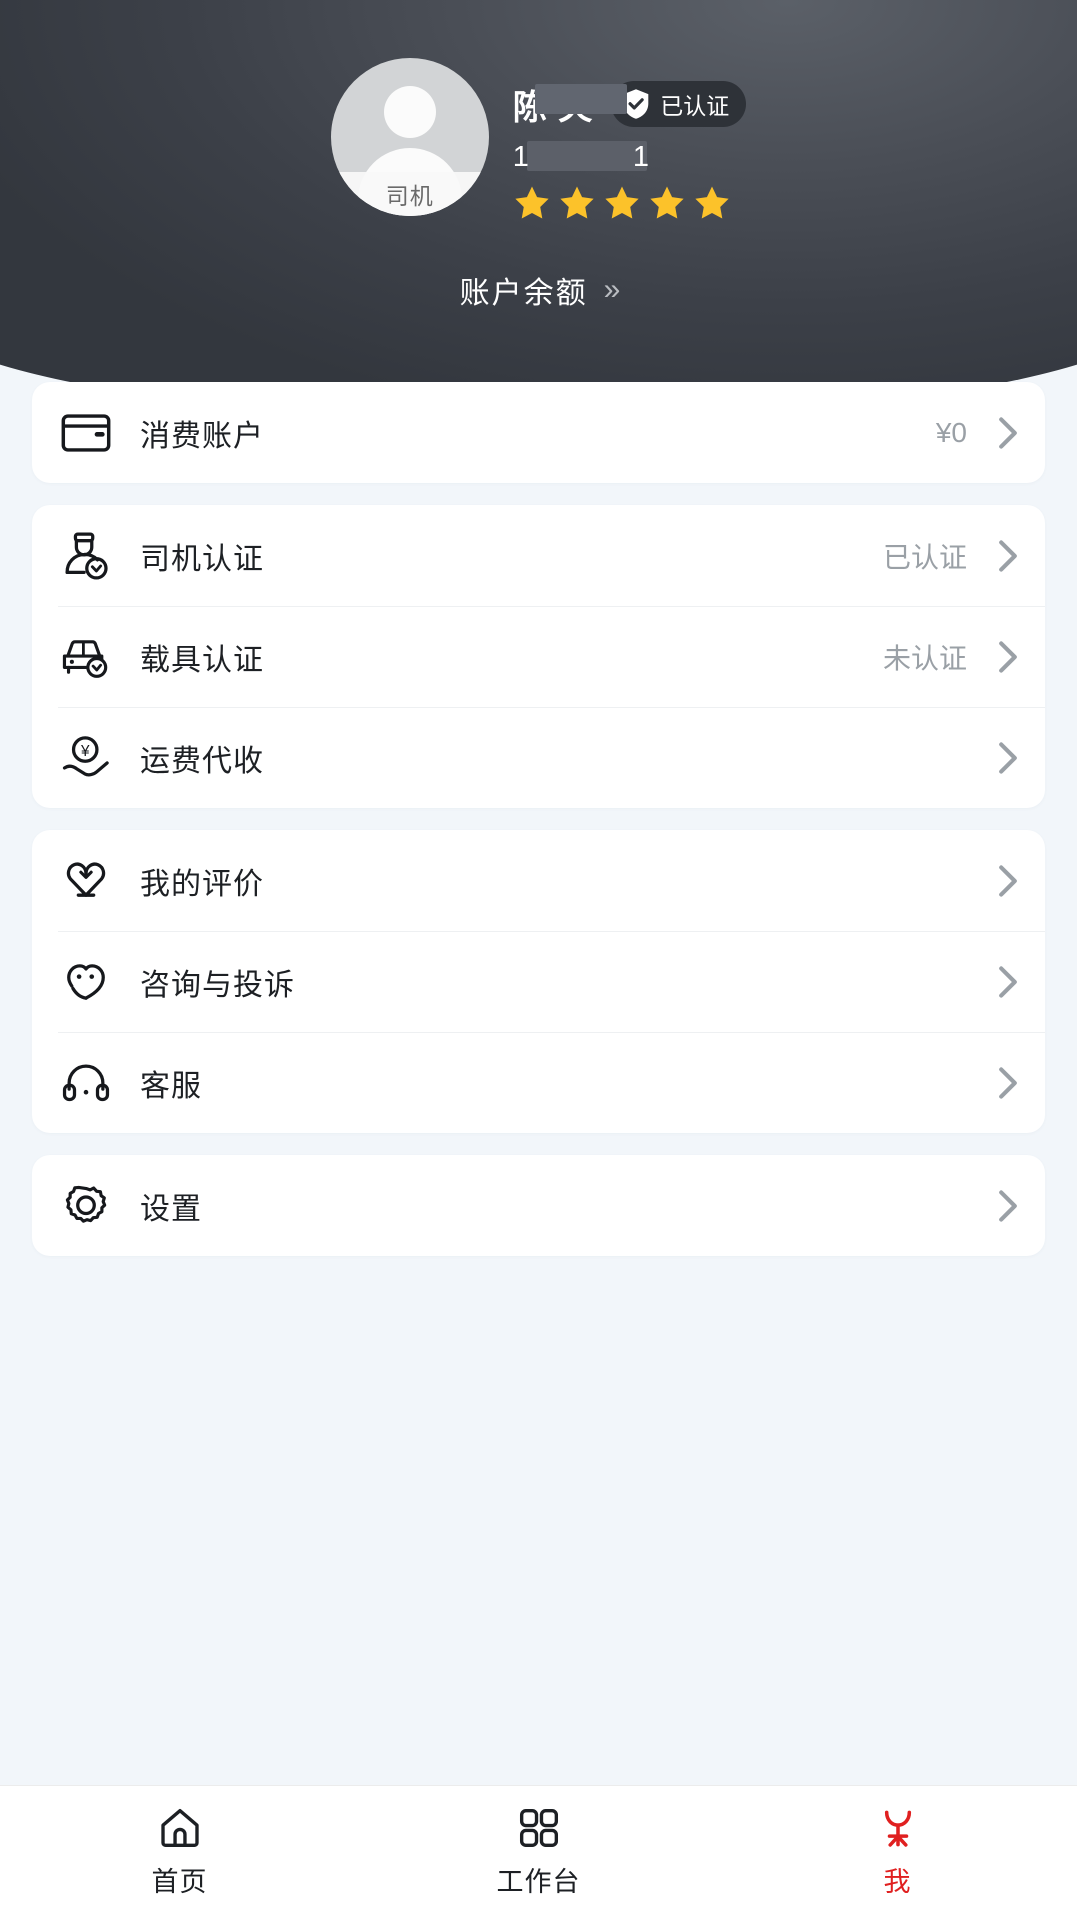 This screenshot has height=1917, width=1077. I want to click on rating-stars, so click(629, 203).